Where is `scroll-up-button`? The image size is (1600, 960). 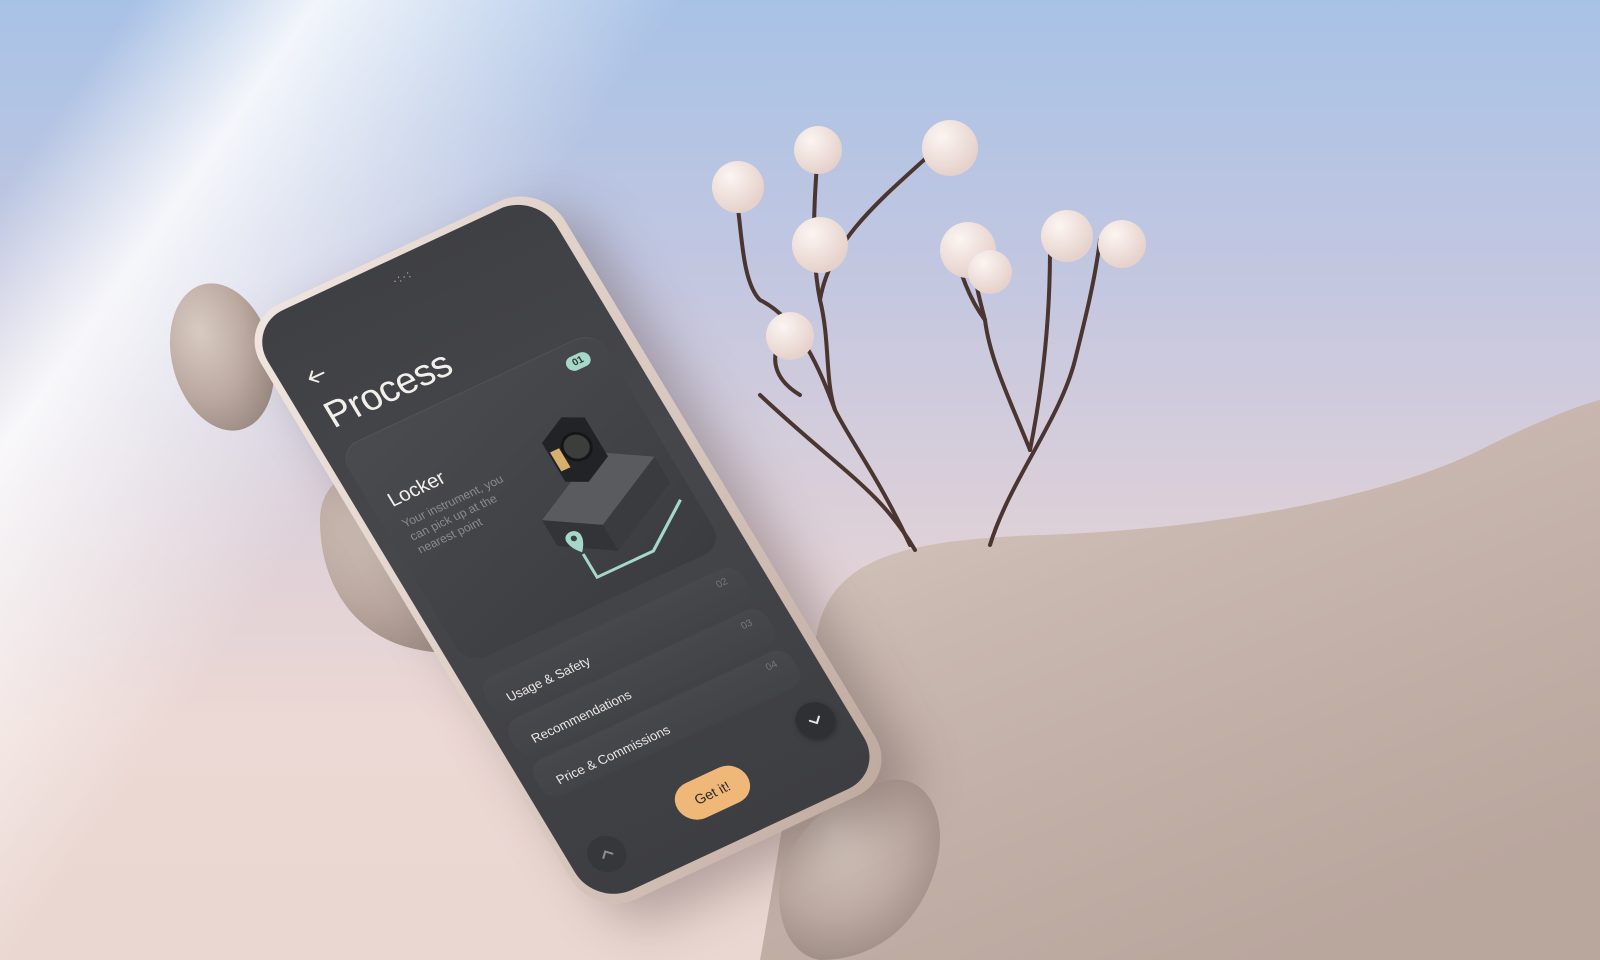
scroll-up-button is located at coordinates (606, 854).